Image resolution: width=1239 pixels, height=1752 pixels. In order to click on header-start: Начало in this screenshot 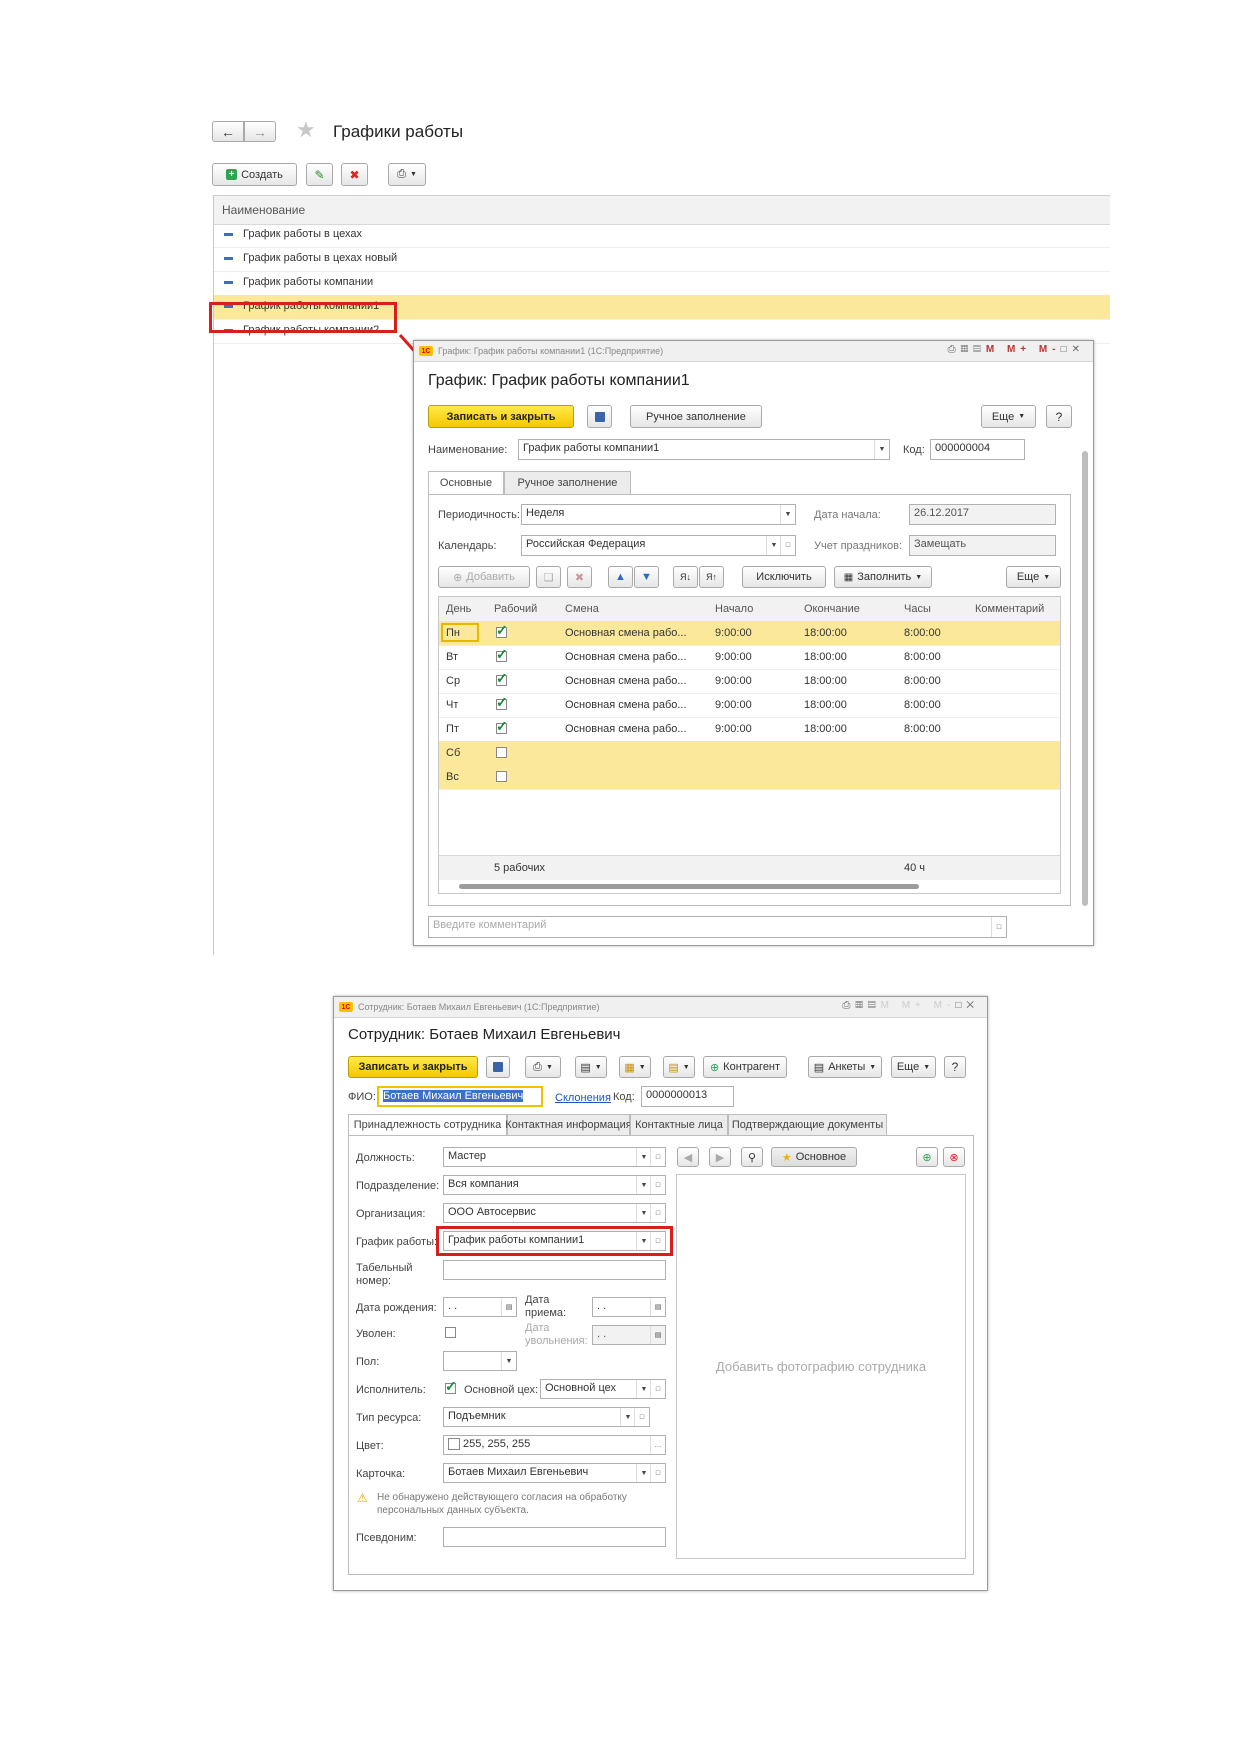, I will do `click(734, 609)`.